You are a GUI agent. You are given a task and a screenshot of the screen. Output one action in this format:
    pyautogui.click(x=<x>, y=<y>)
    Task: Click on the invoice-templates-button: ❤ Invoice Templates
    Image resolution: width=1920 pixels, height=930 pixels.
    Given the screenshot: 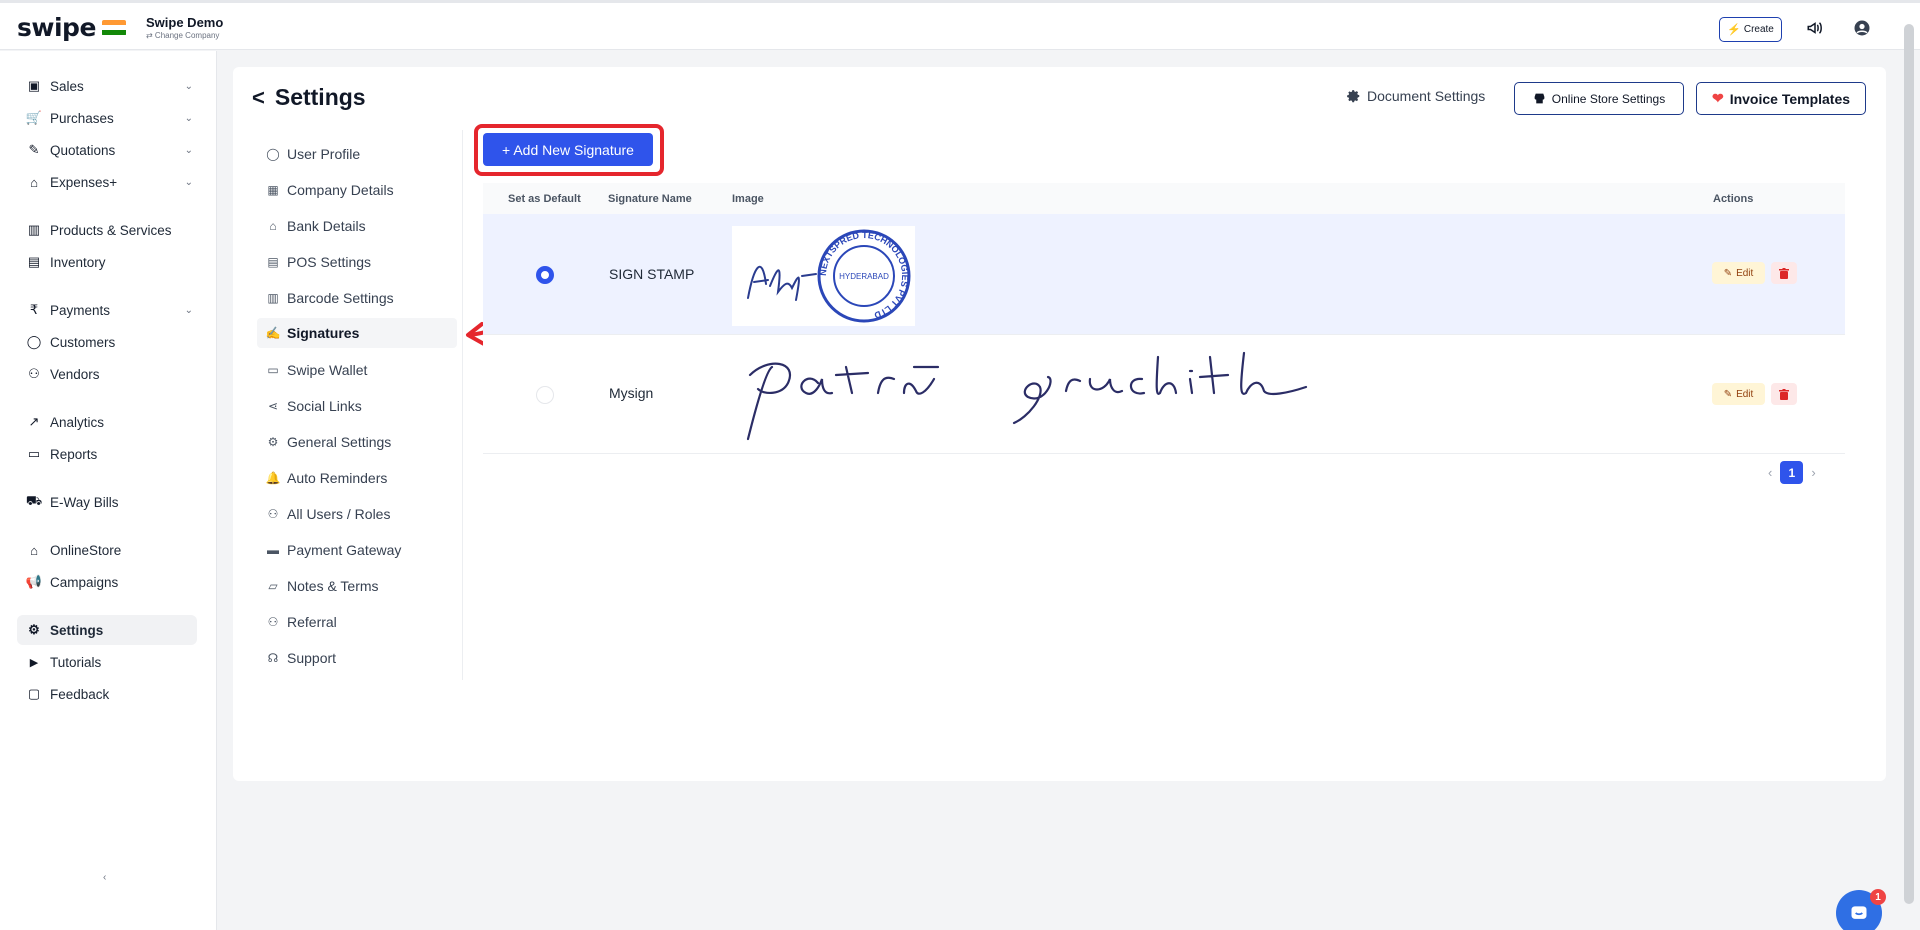 What is the action you would take?
    pyautogui.click(x=1781, y=98)
    